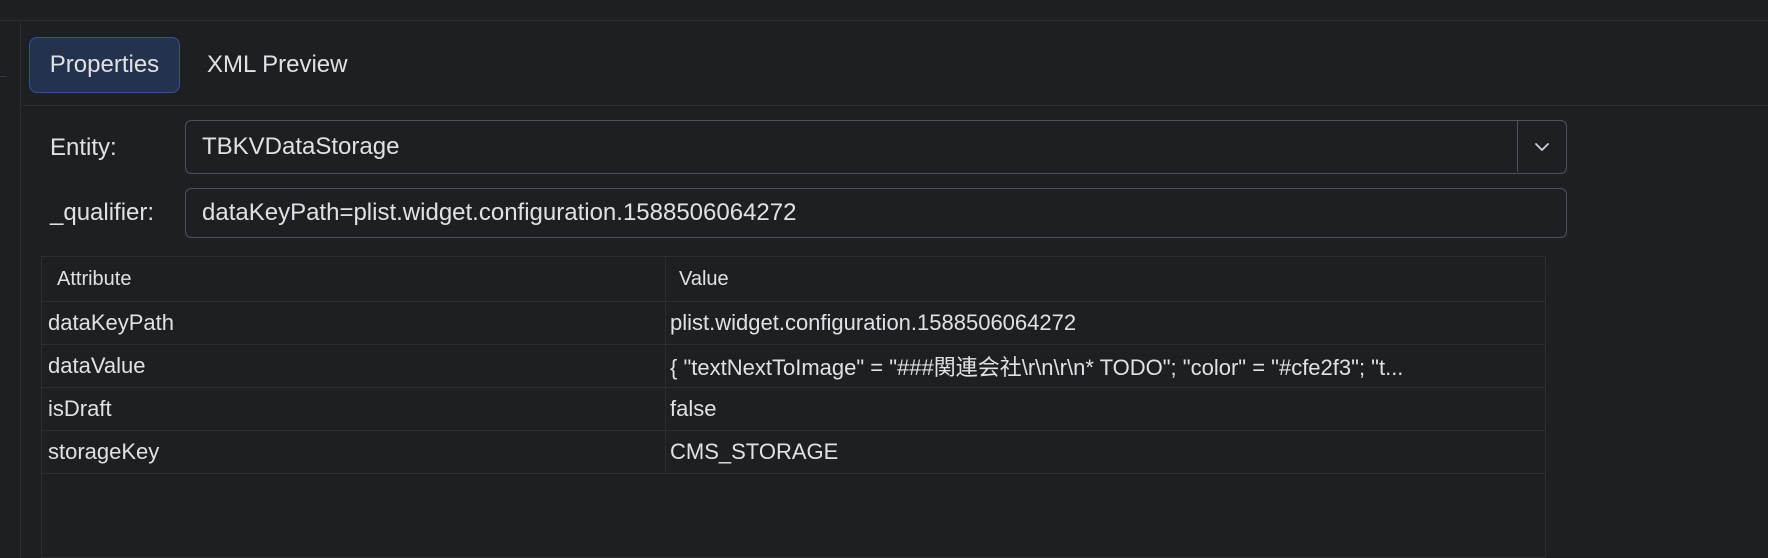  I want to click on value-cell: false, so click(1100, 409).